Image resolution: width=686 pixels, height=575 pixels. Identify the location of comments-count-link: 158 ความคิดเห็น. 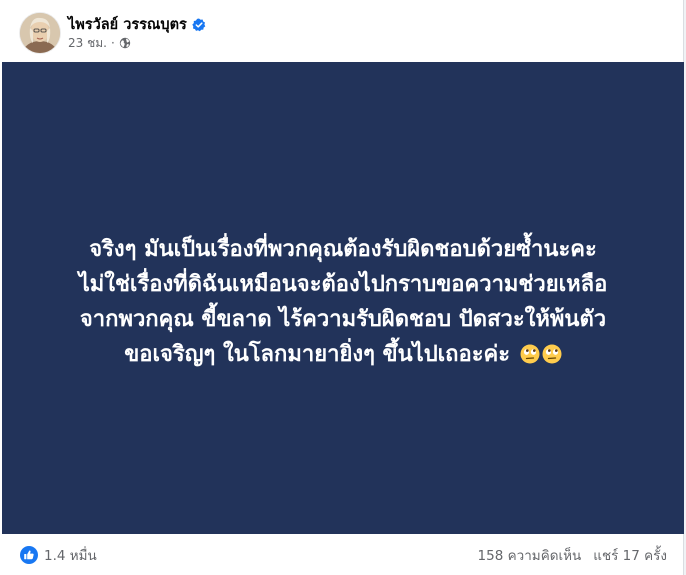
(530, 555).